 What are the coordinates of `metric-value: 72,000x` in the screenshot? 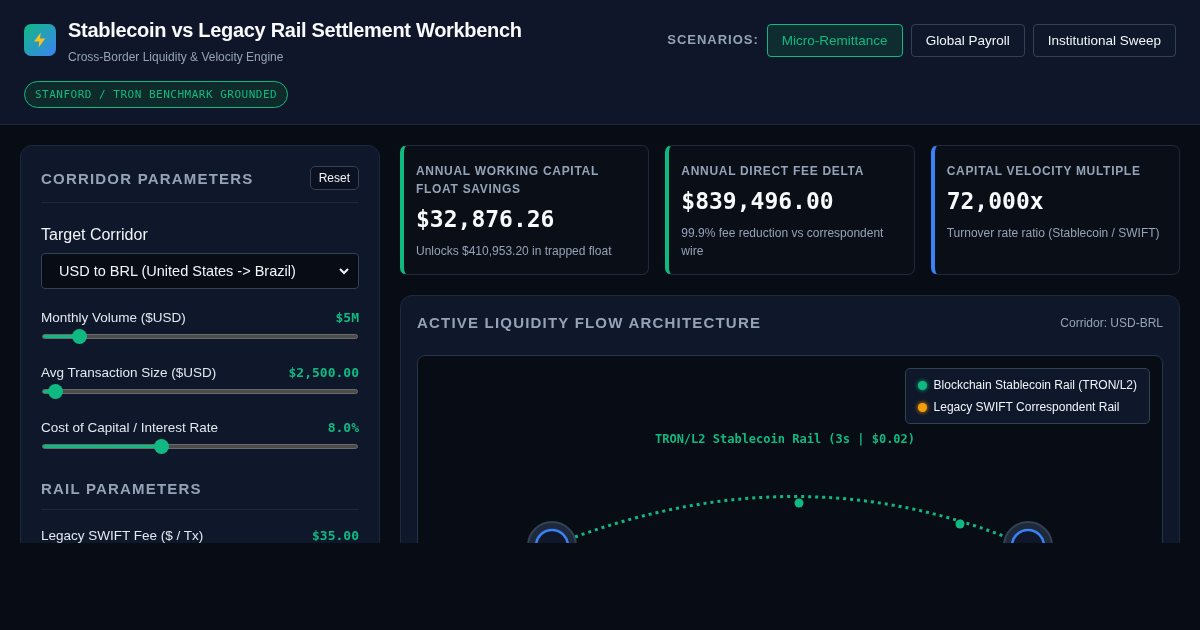 It's located at (995, 201).